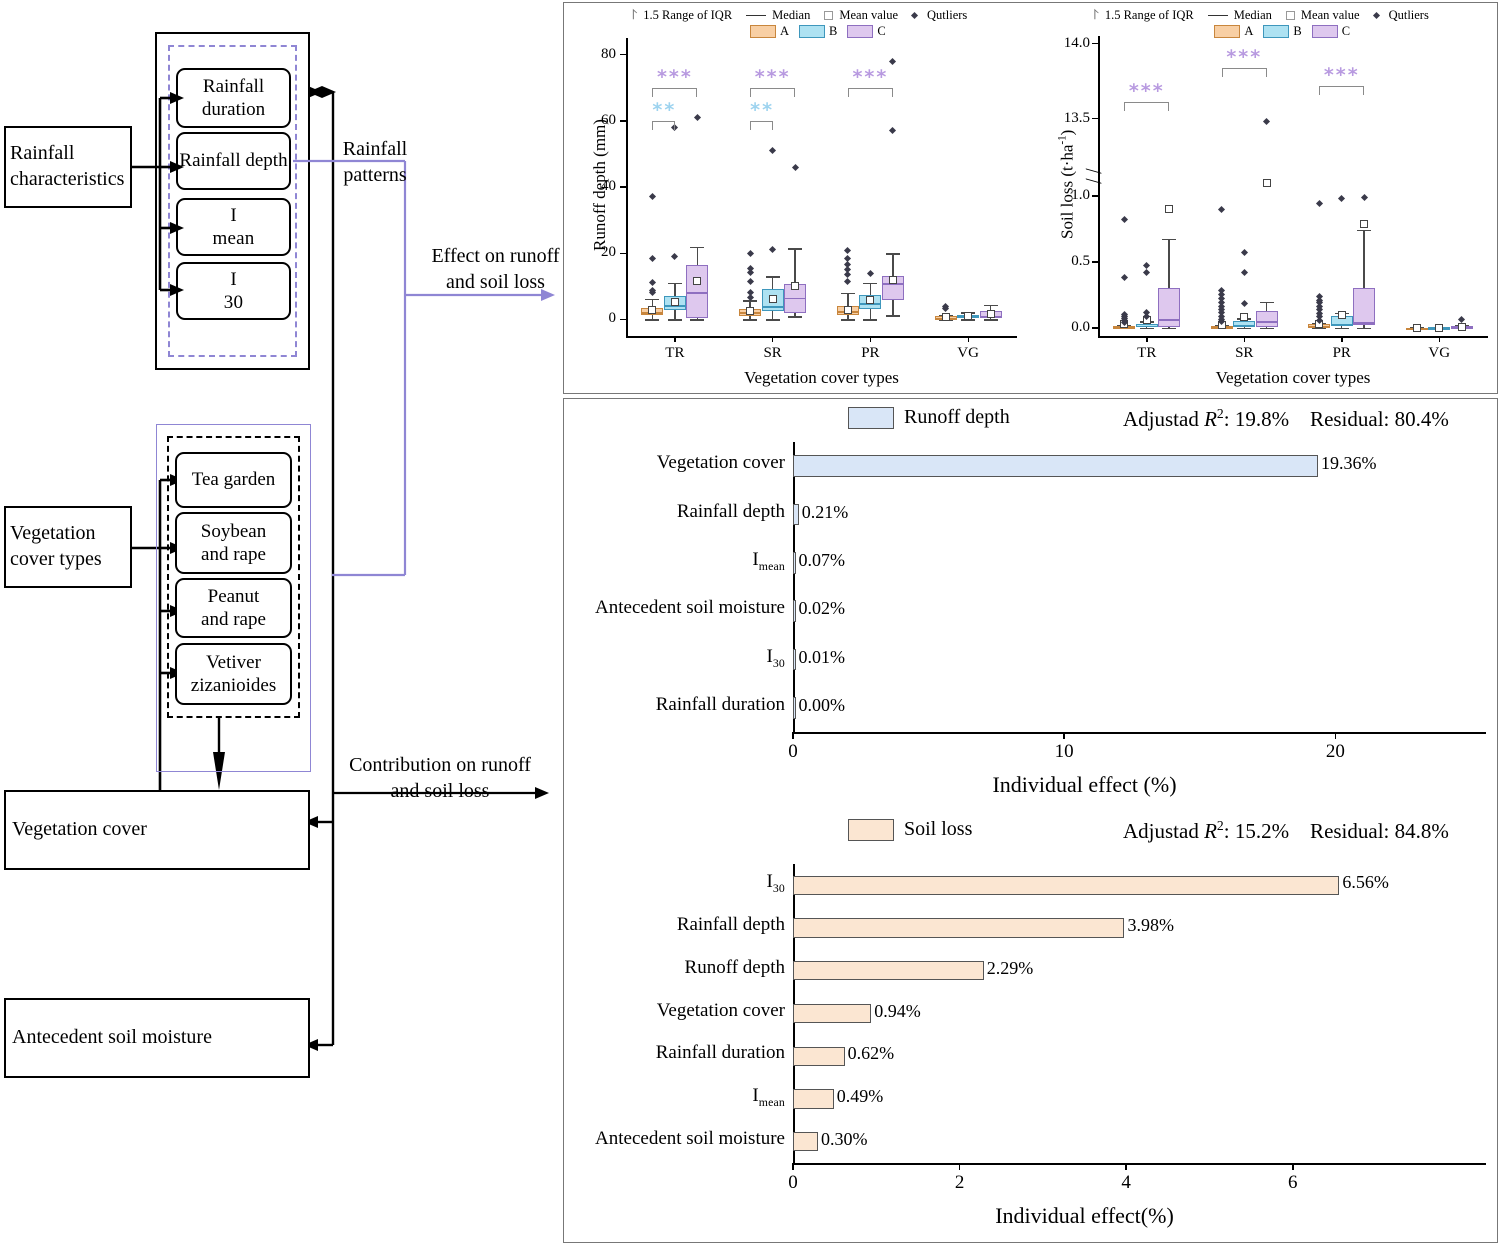 Image resolution: width=1500 pixels, height=1245 pixels. I want to click on iqr-icon: ⨡, so click(634, 15).